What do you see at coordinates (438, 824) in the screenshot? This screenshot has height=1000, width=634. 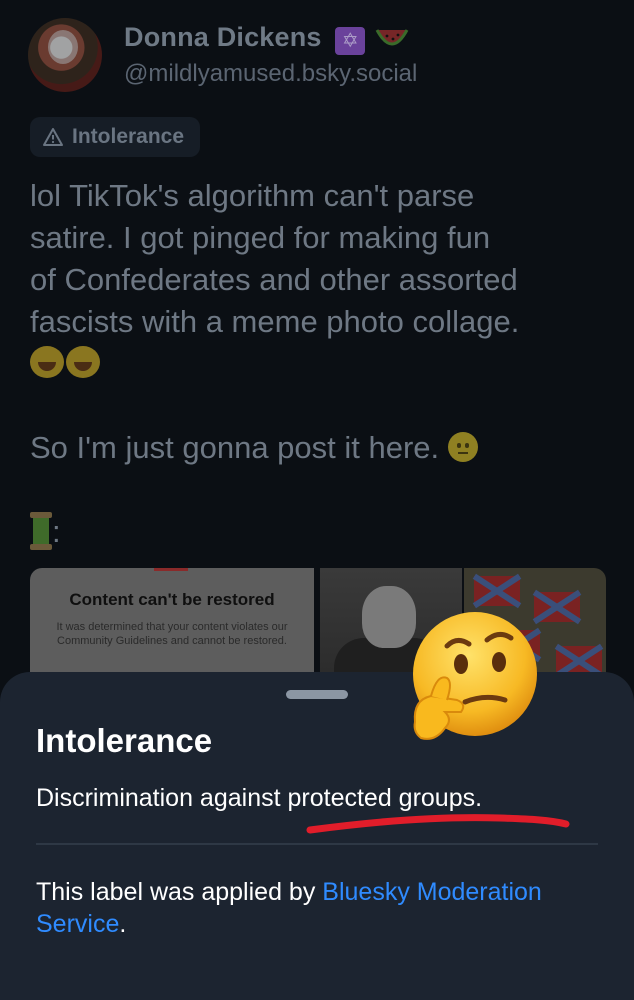 I see `red-underline-annotation` at bounding box center [438, 824].